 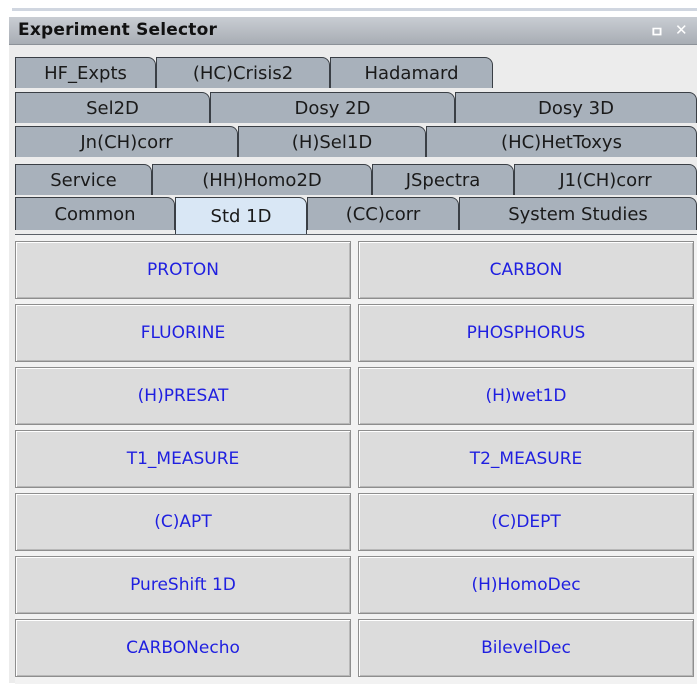 What do you see at coordinates (526, 459) in the screenshot?
I see `t2-measure-button: T2_MEASURE` at bounding box center [526, 459].